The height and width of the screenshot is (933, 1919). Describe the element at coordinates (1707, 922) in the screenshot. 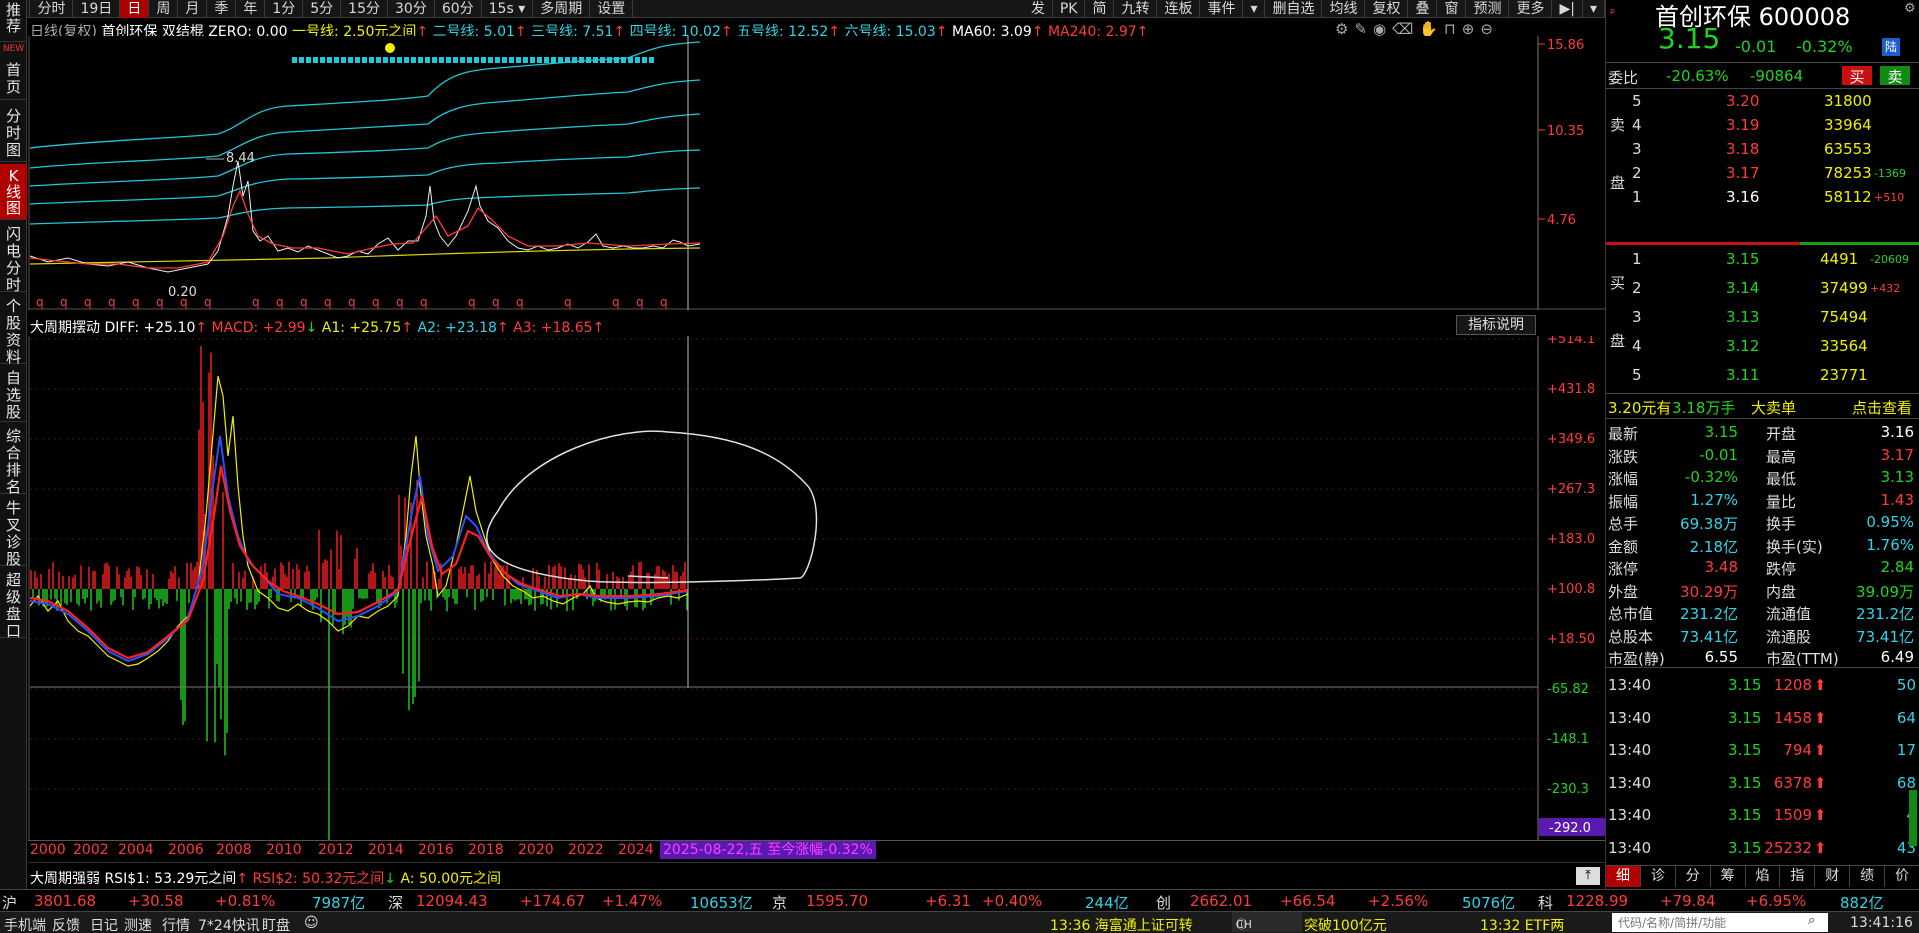

I see `search-input` at that location.